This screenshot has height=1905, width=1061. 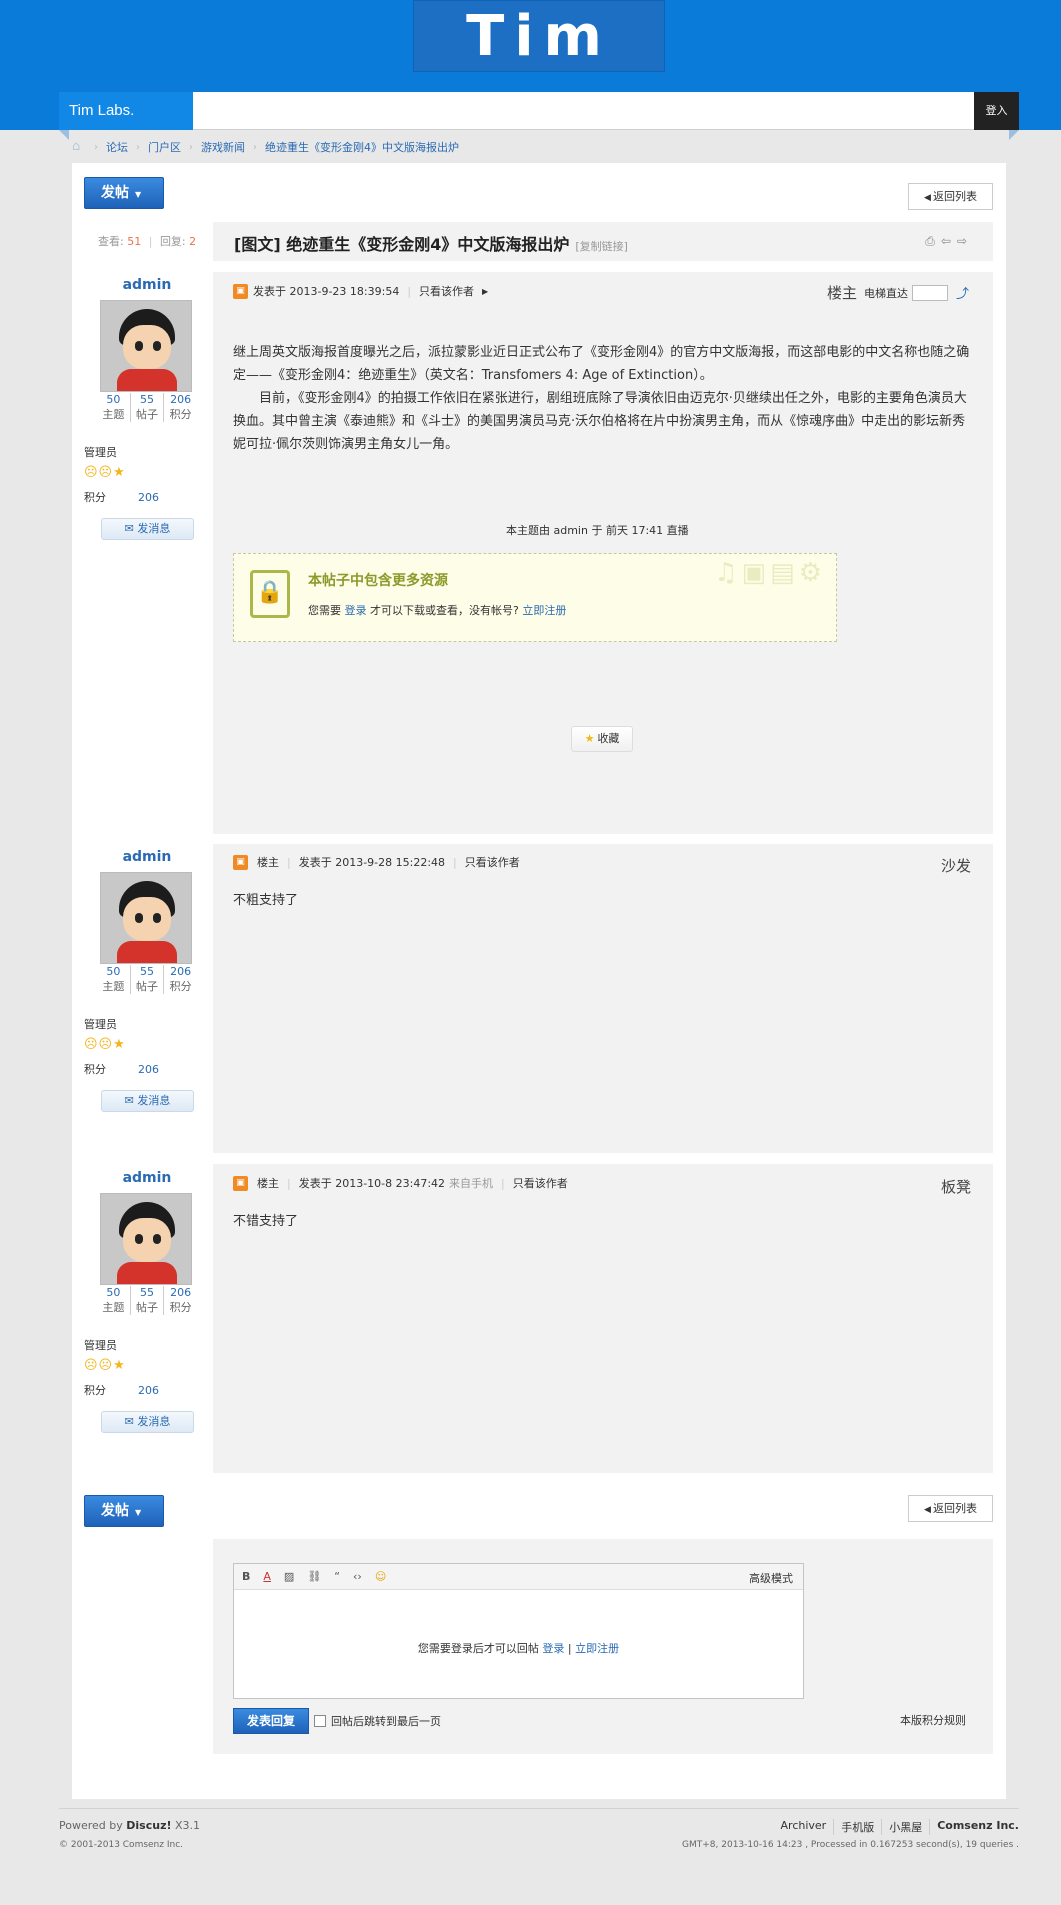 I want to click on footer-link-mobile: 手机版, so click(x=858, y=1827).